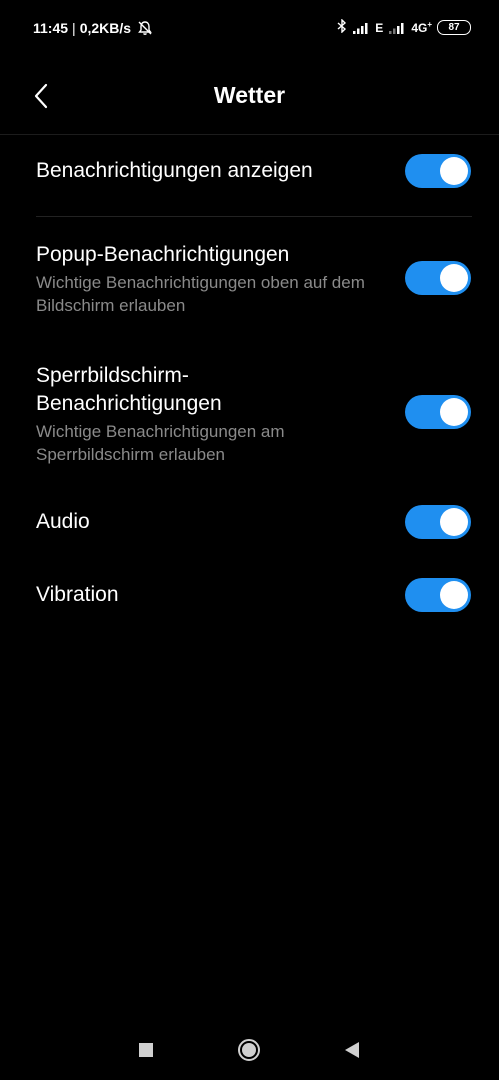 Image resolution: width=499 pixels, height=1080 pixels. What do you see at coordinates (206, 595) in the screenshot?
I see `setting-text: Vibration` at bounding box center [206, 595].